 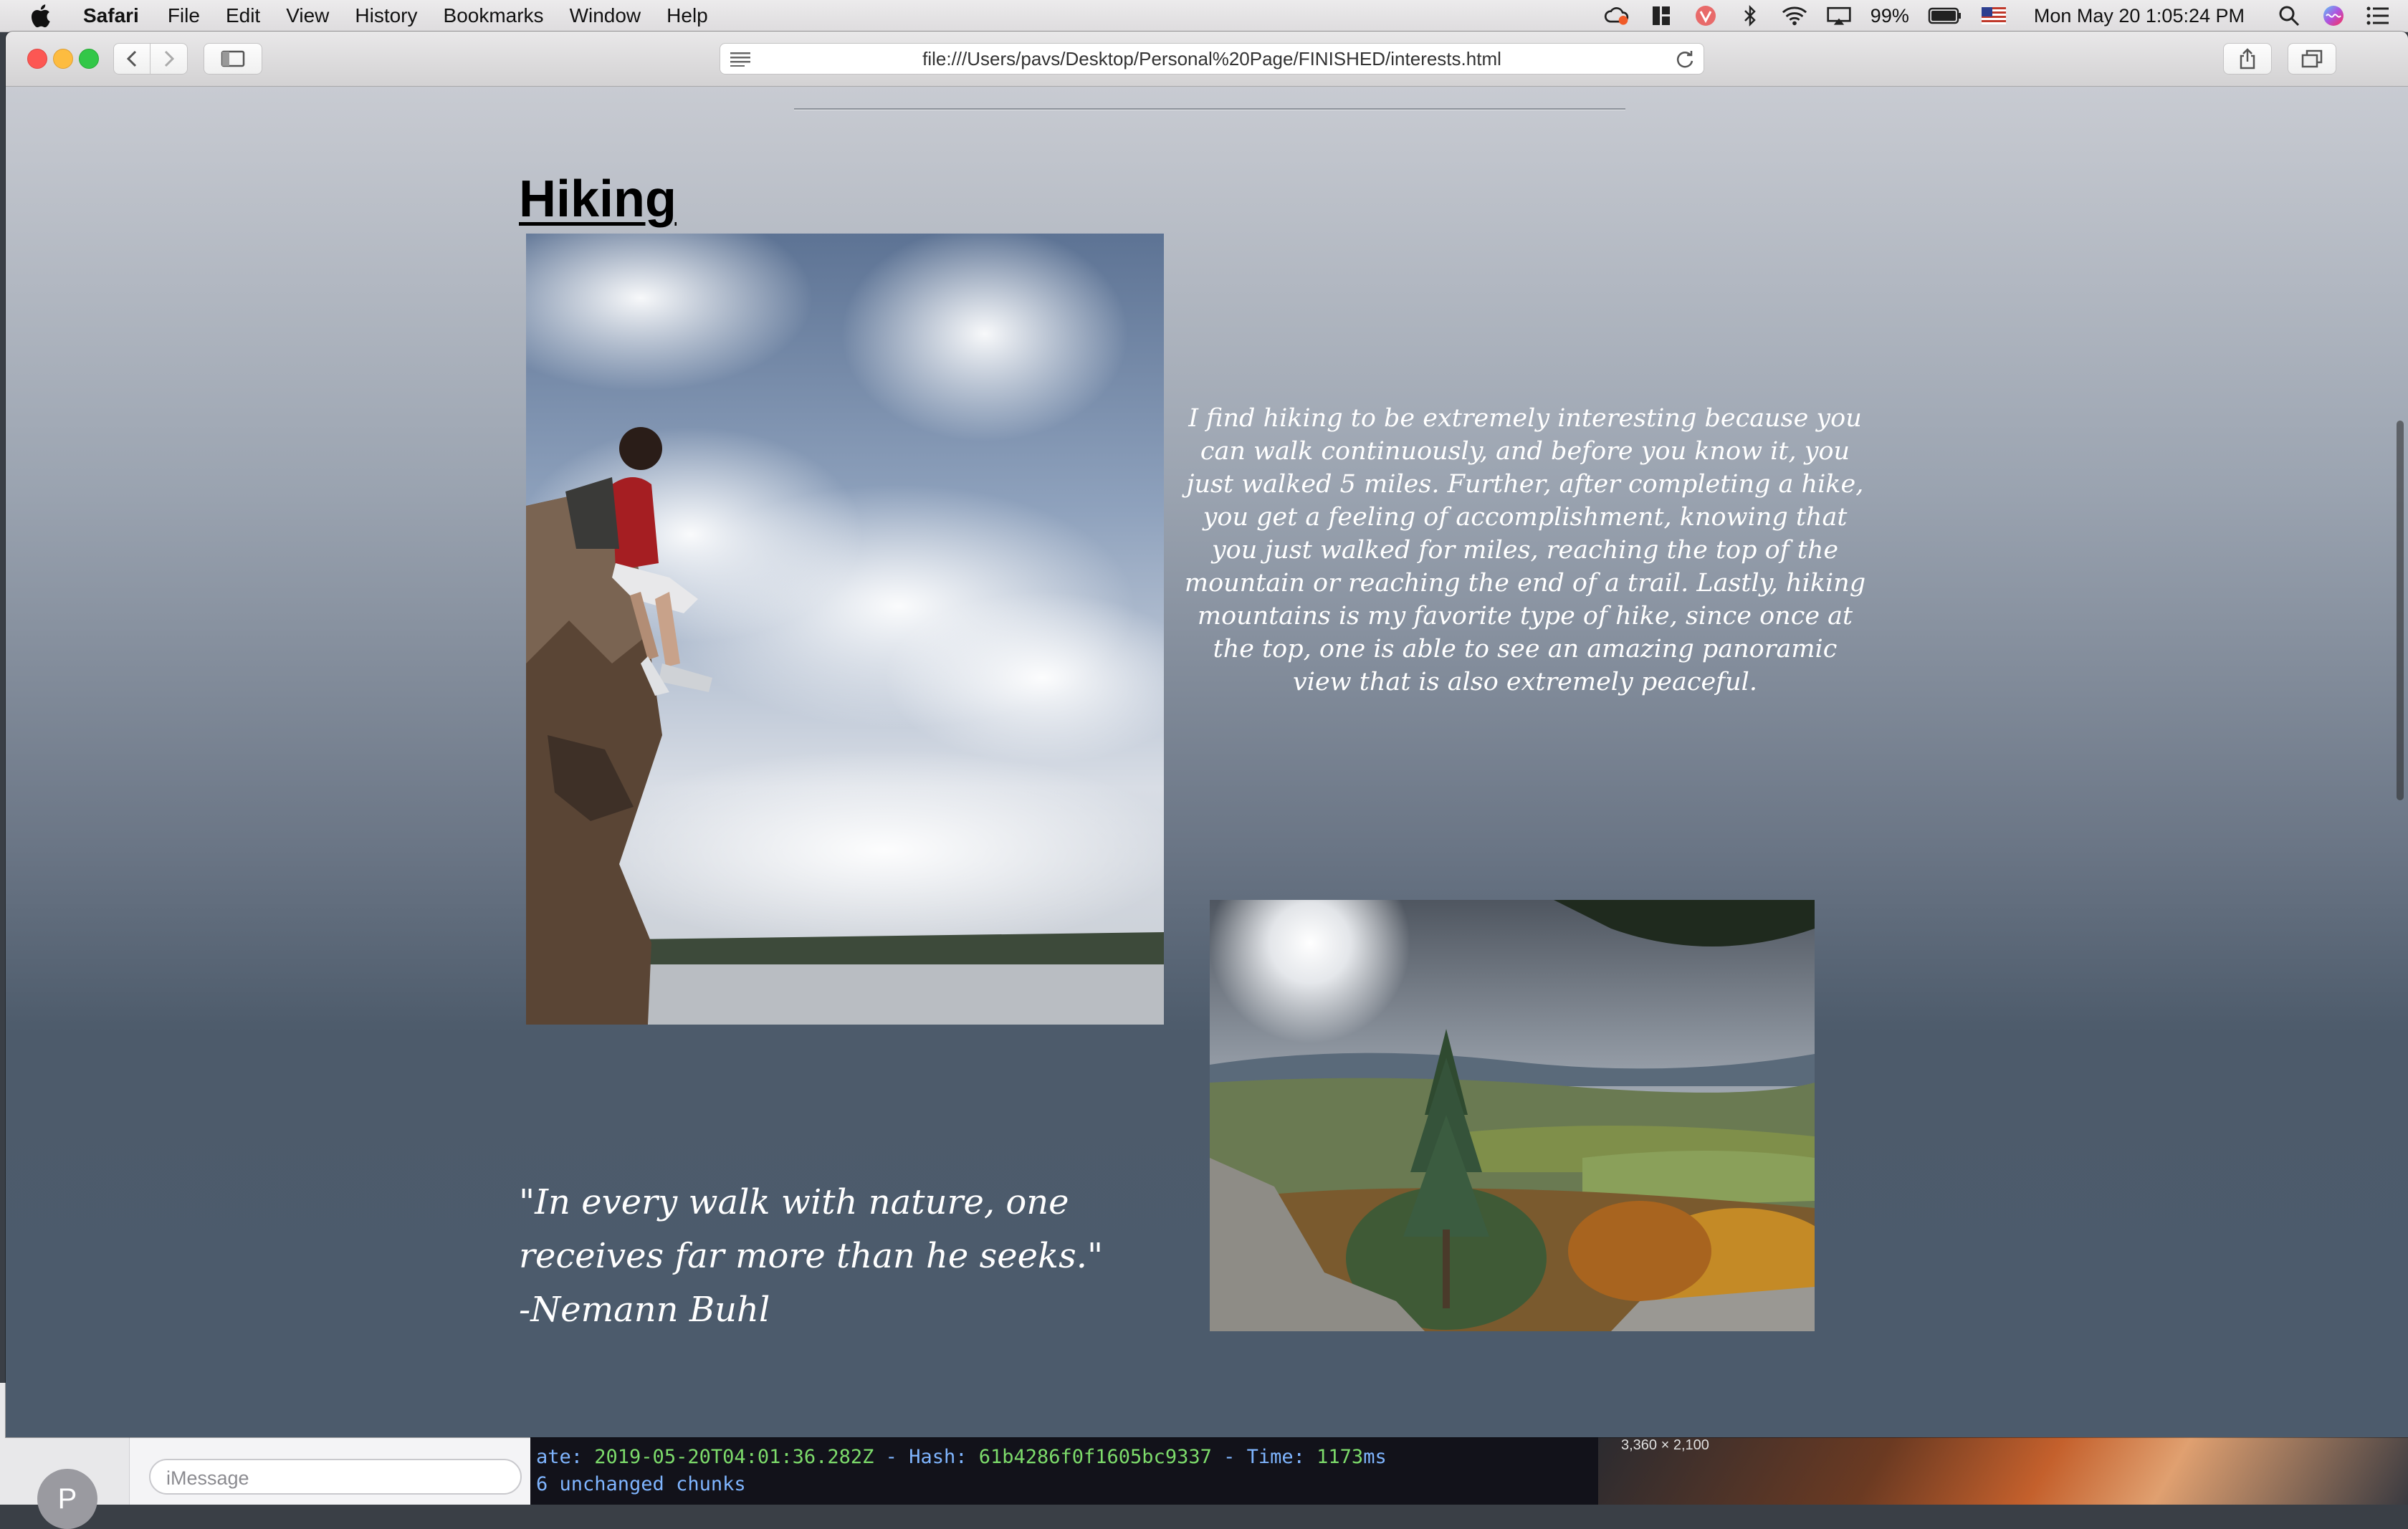 What do you see at coordinates (644, 1310) in the screenshot?
I see `quote-author: -Nemann Buhl` at bounding box center [644, 1310].